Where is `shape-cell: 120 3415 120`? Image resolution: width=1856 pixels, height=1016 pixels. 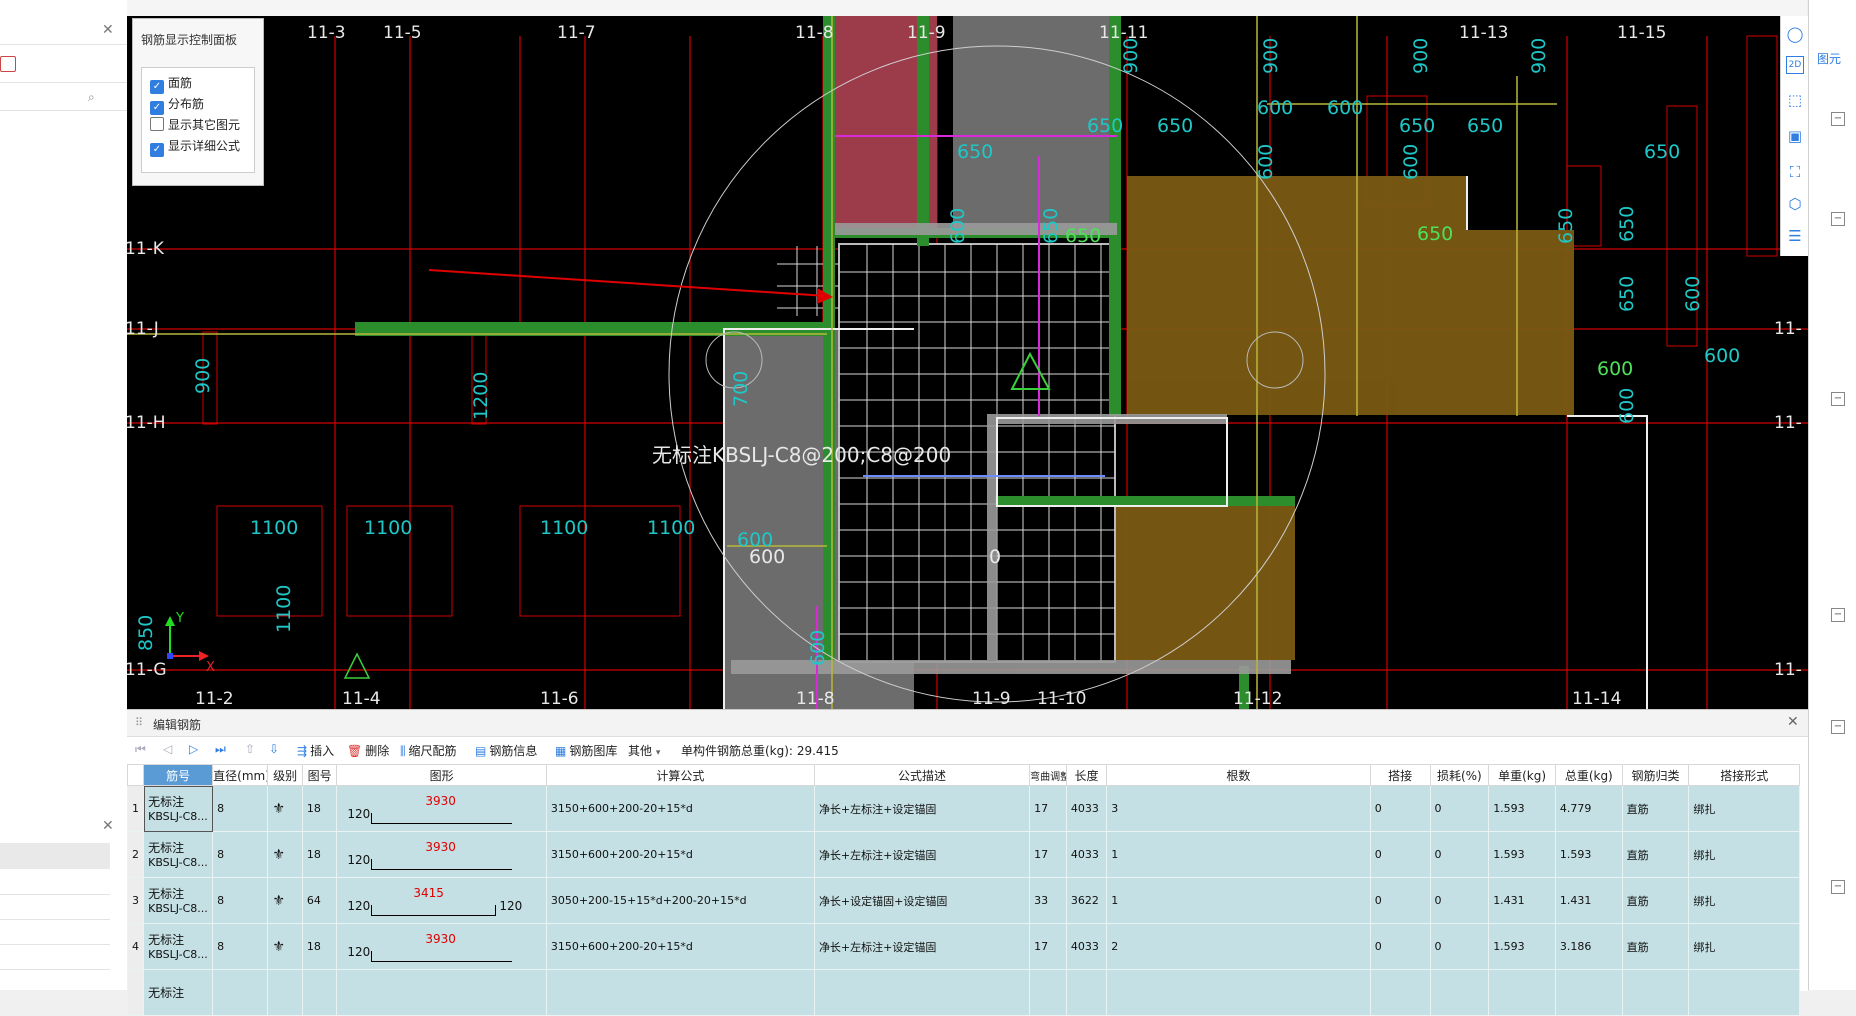
shape-cell: 120 3415 120 is located at coordinates (441, 900).